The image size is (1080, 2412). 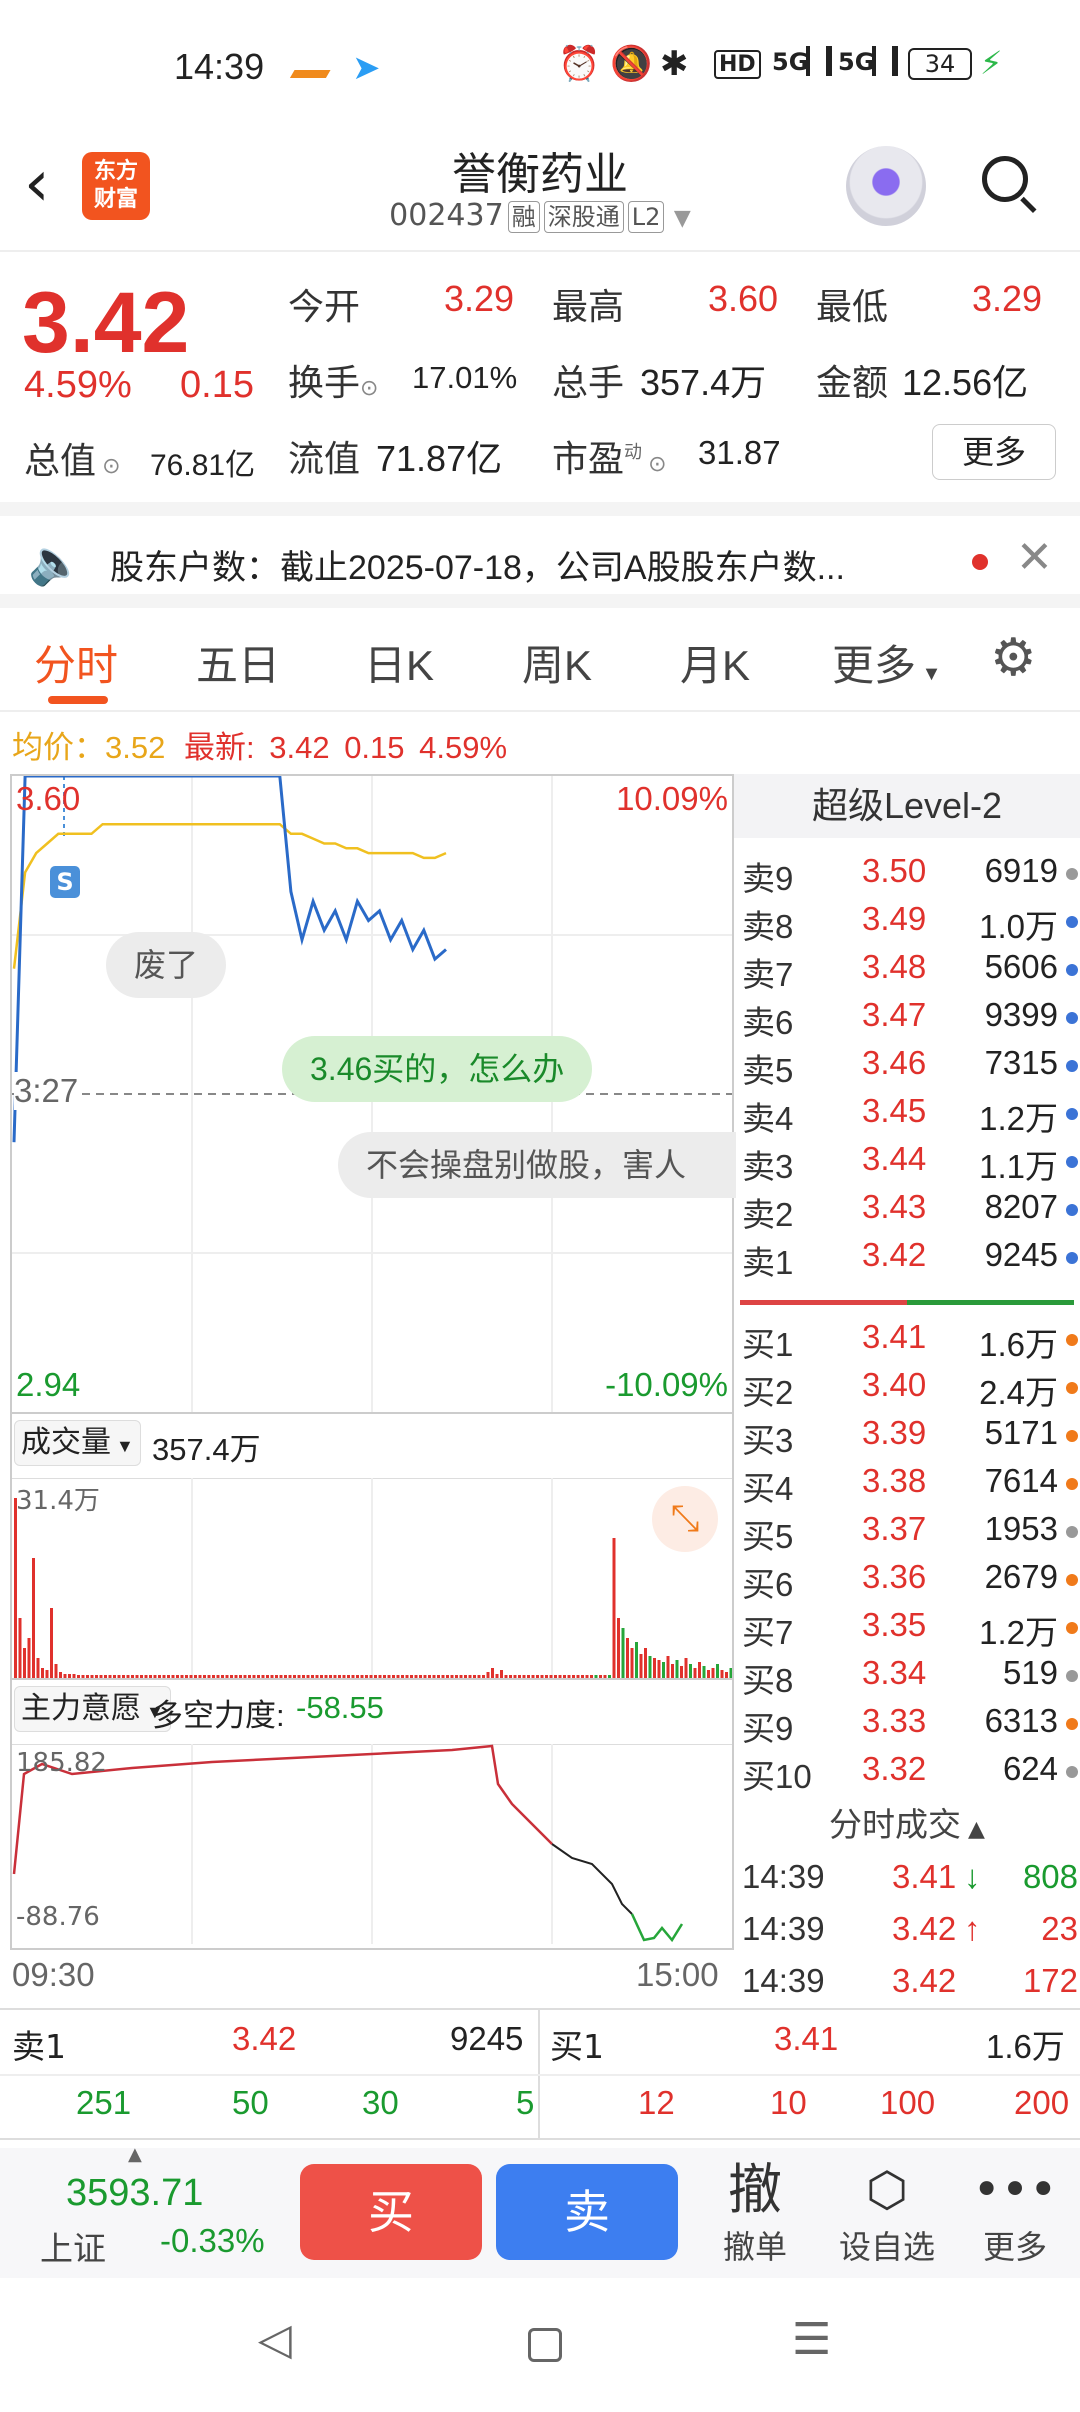 I want to click on charging-icon: ⚡, so click(x=991, y=63).